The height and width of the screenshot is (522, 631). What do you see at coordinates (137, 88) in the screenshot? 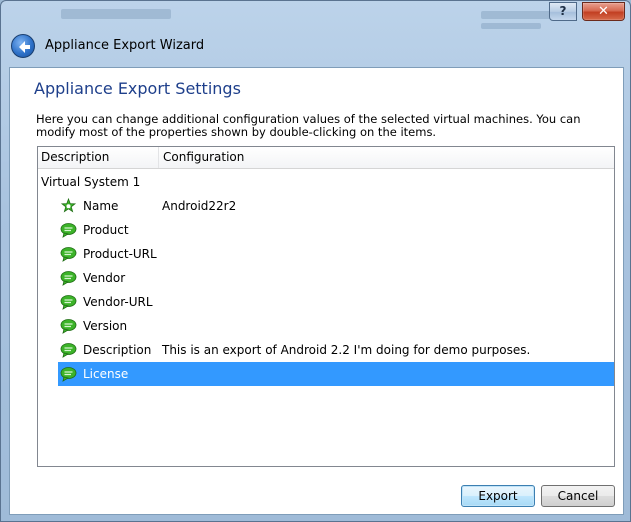
I see `page-heading: Appliance Export Settings` at bounding box center [137, 88].